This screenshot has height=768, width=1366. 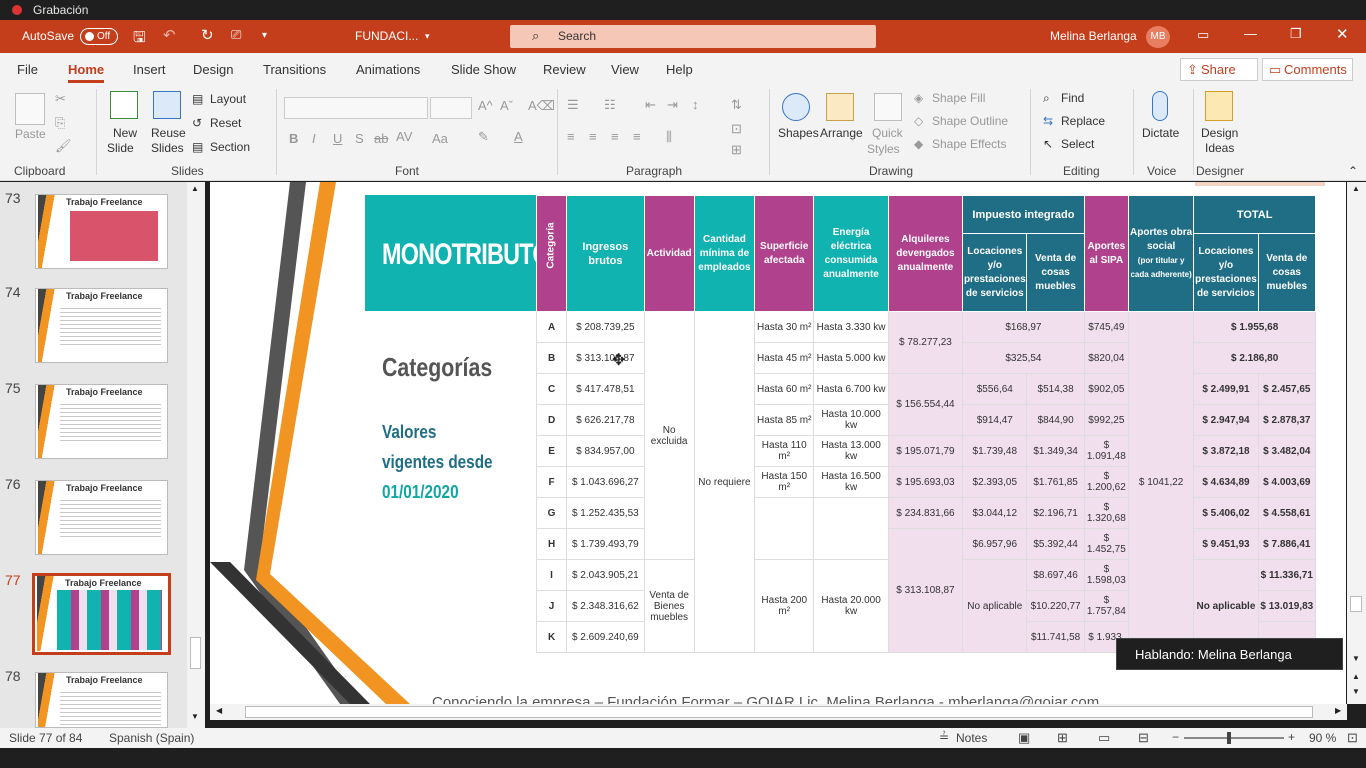 I want to click on tab-insert: Insert, so click(x=149, y=69).